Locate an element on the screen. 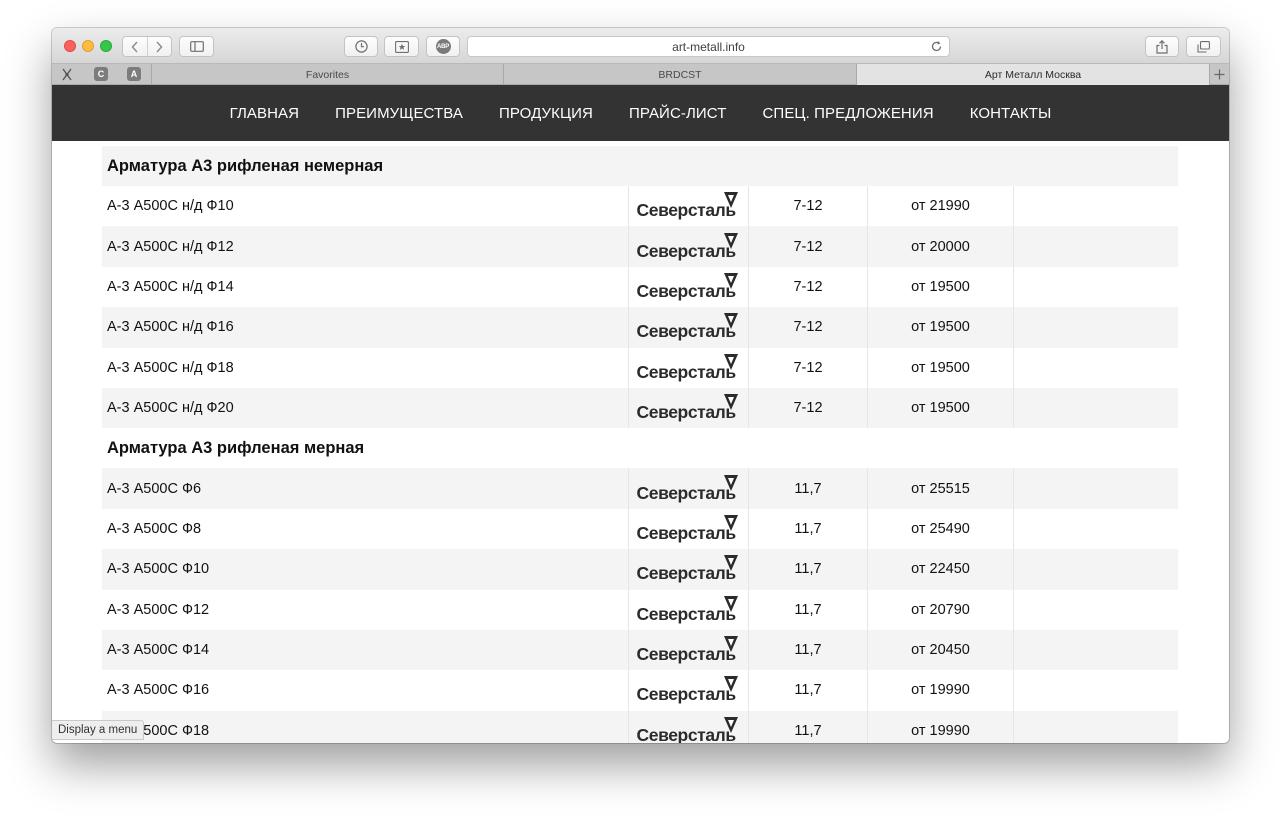 Image resolution: width=1280 pixels, height=817 pixels. product-name: А-3 А500С н/д Ф14 is located at coordinates (170, 286).